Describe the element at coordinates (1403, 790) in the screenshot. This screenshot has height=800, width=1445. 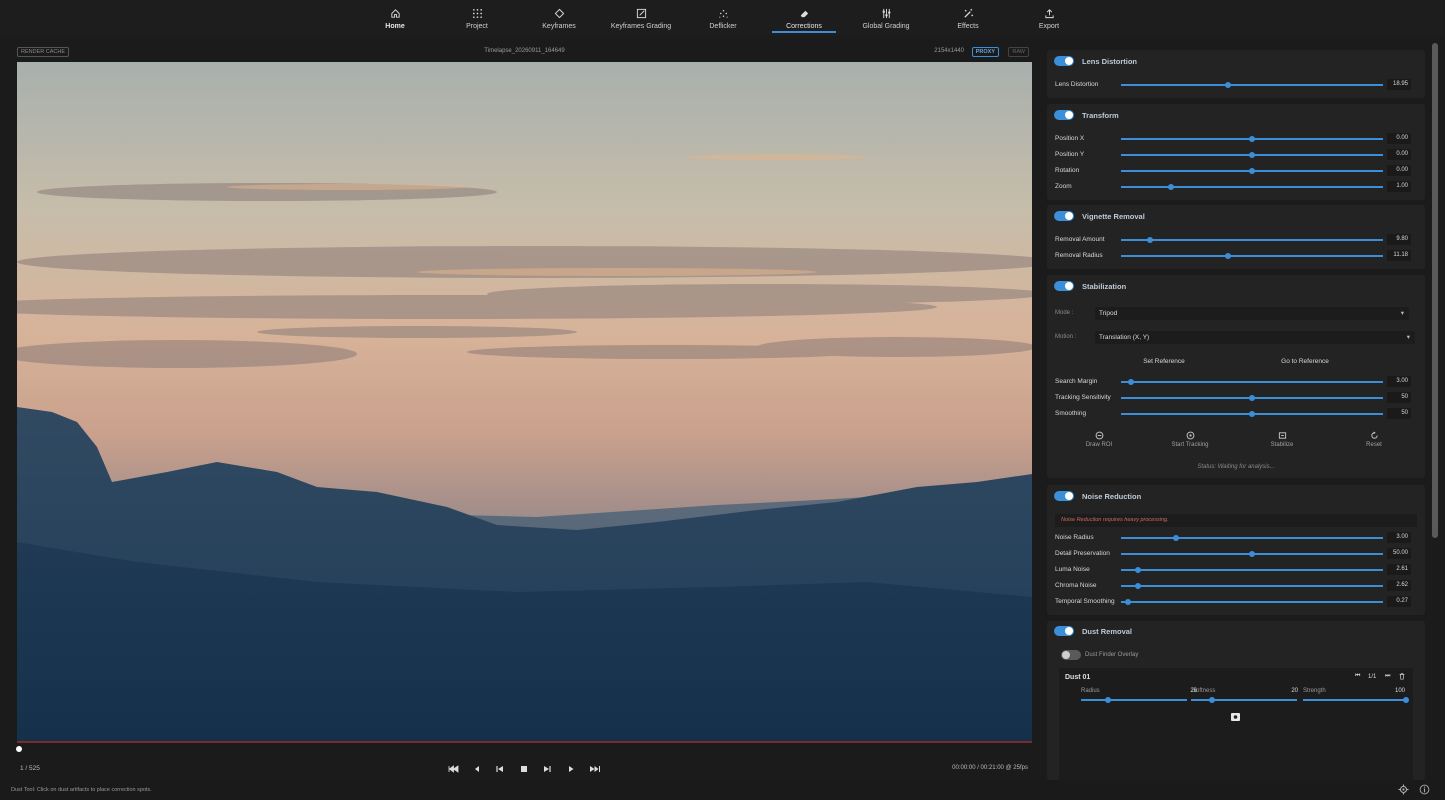
I see `settings-button` at that location.